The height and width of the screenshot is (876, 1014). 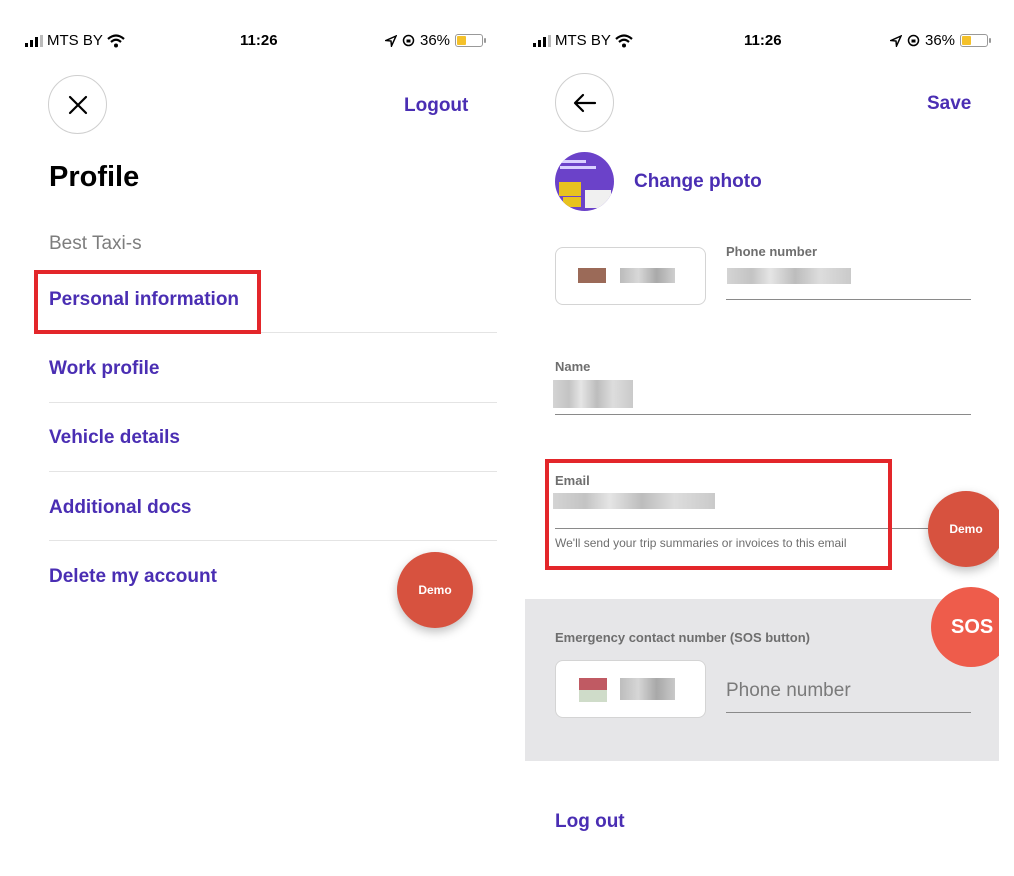 I want to click on name-input, so click(x=593, y=394).